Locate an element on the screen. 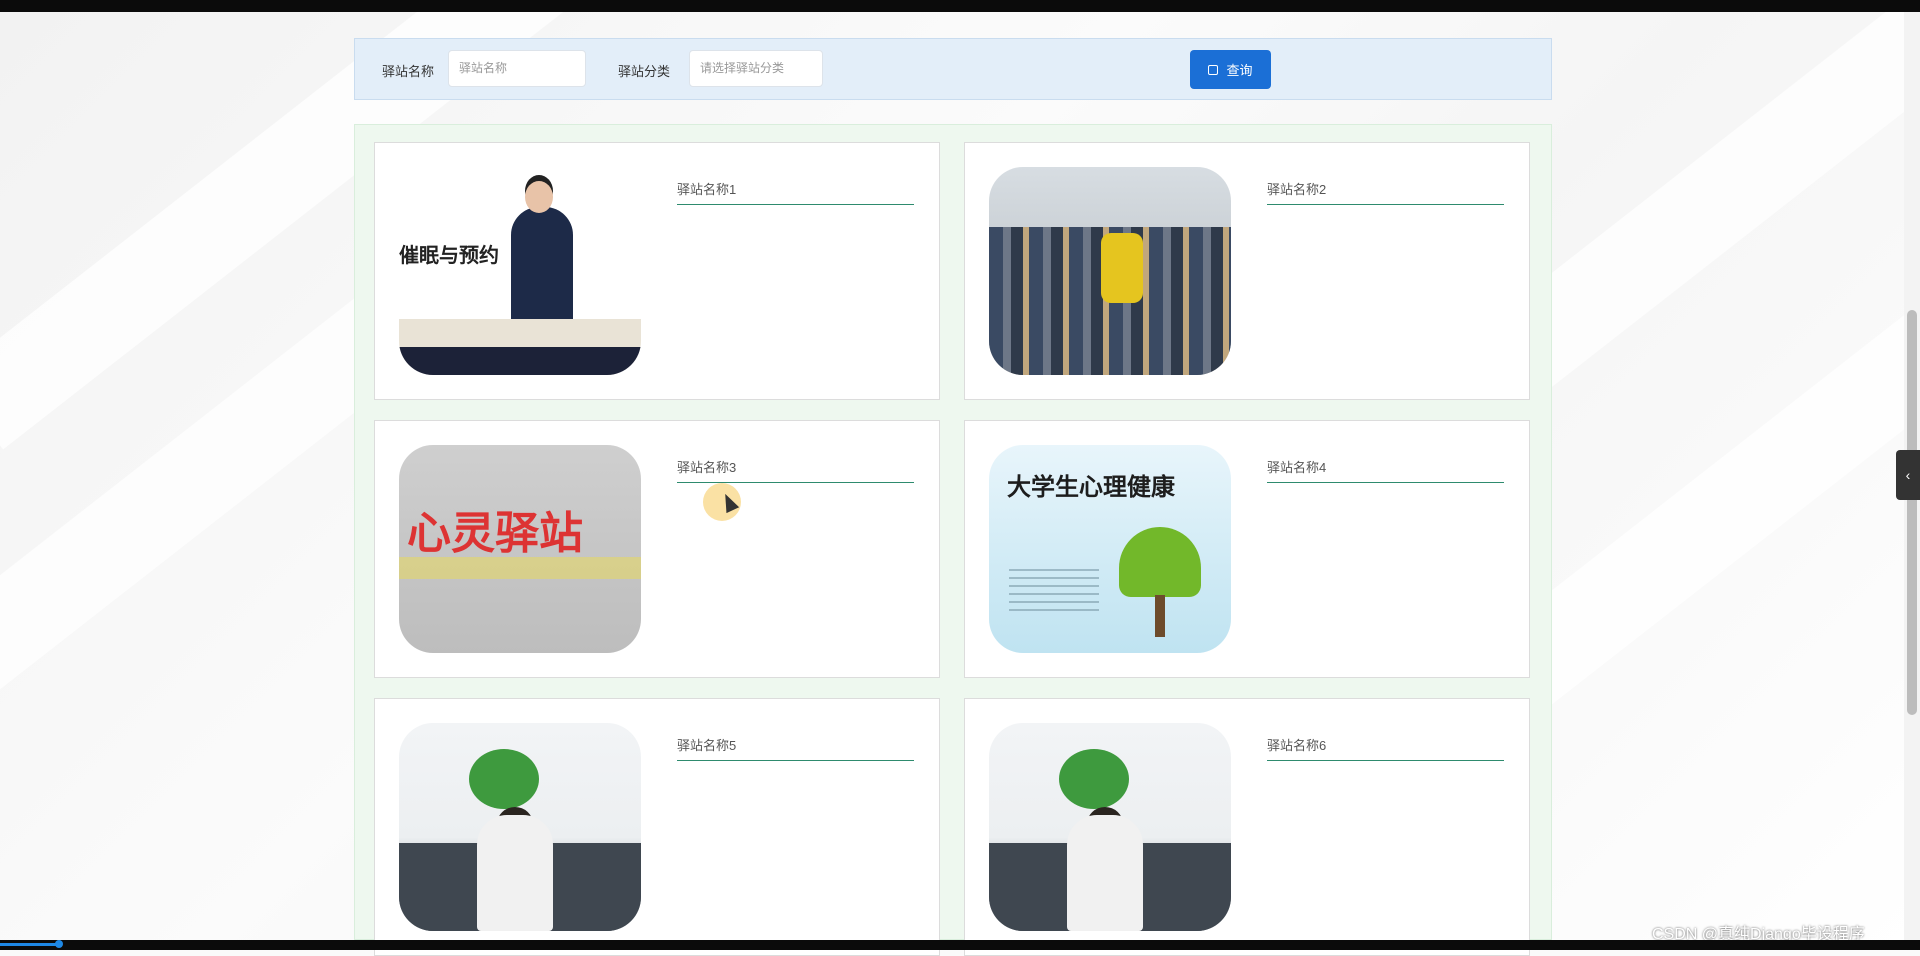 Image resolution: width=1920 pixels, height=956 pixels. image-caption: 催眠与预约 is located at coordinates (449, 253).